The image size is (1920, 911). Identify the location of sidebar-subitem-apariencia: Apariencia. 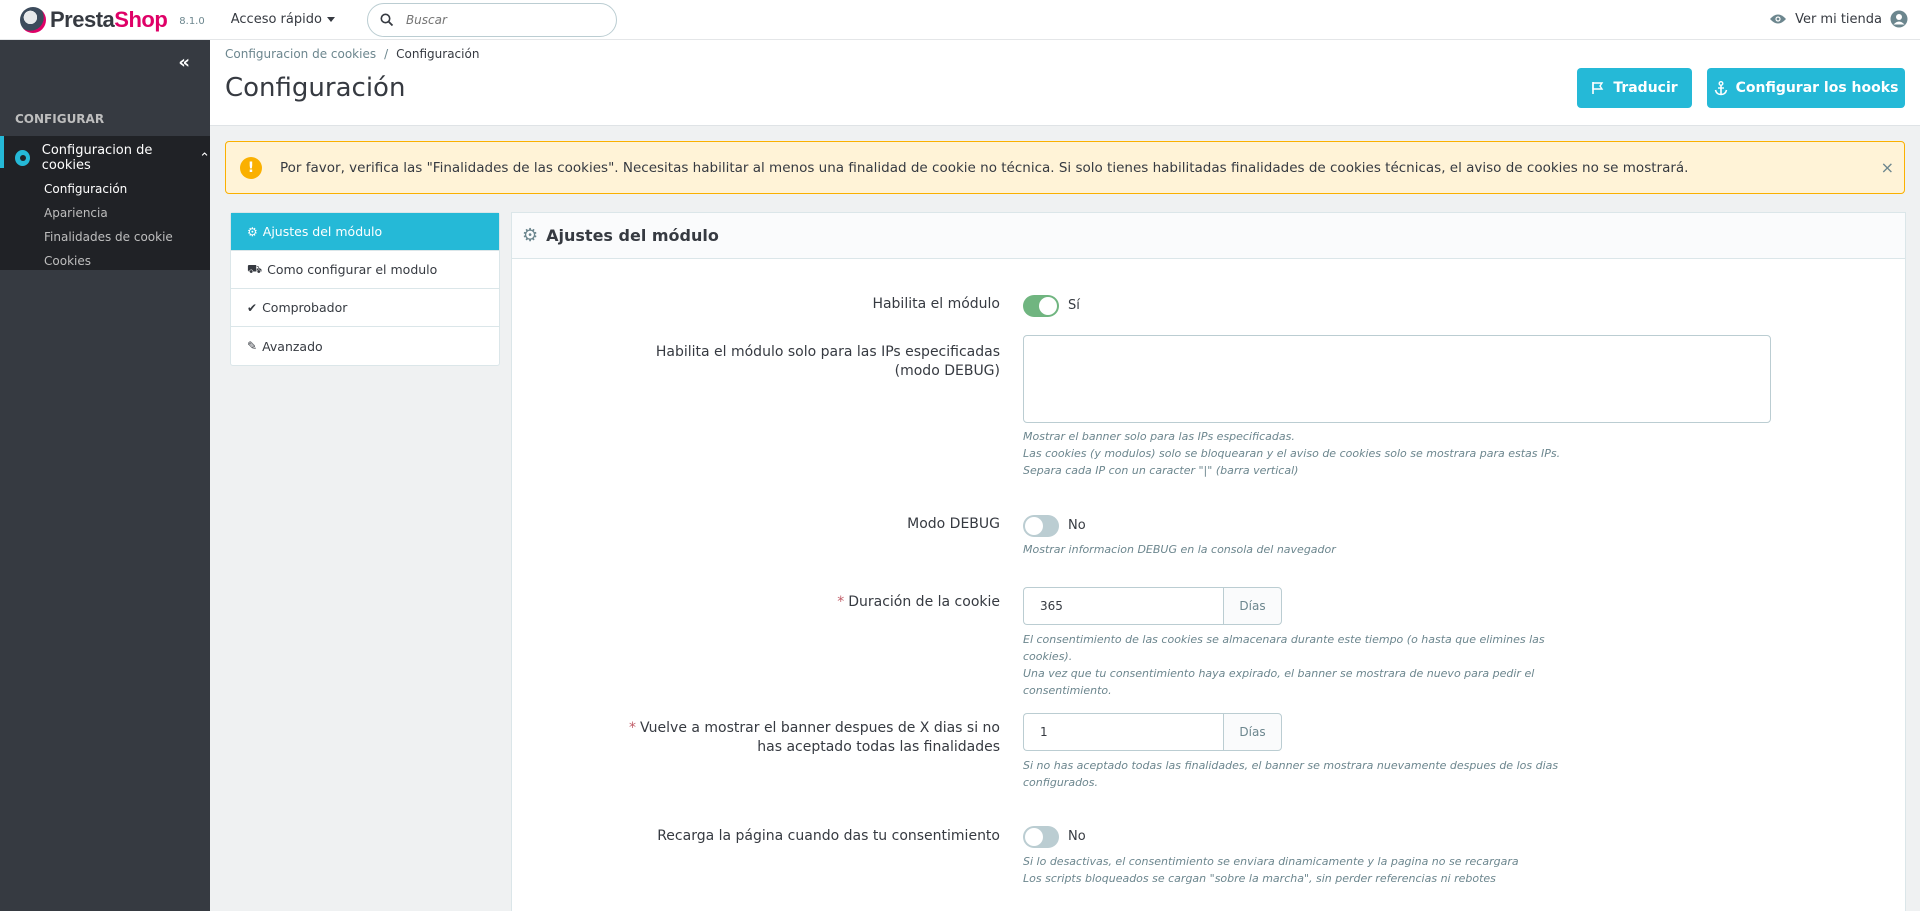
(76, 213).